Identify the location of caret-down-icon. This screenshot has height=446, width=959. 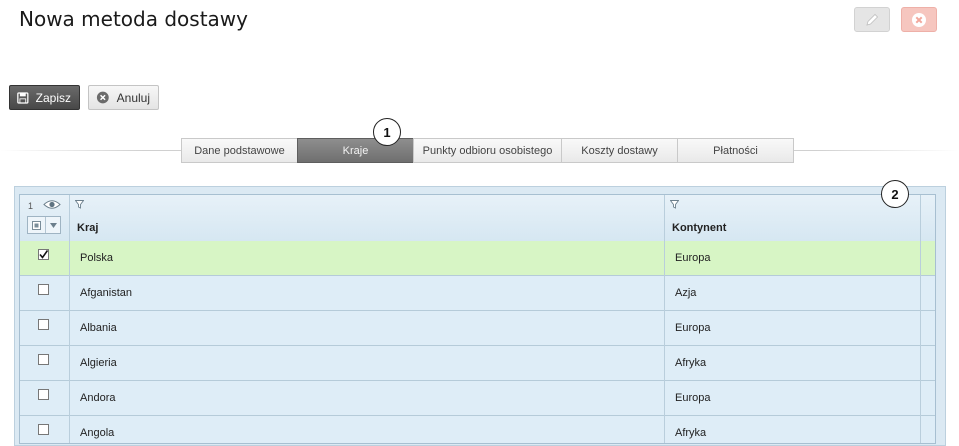
(53, 225).